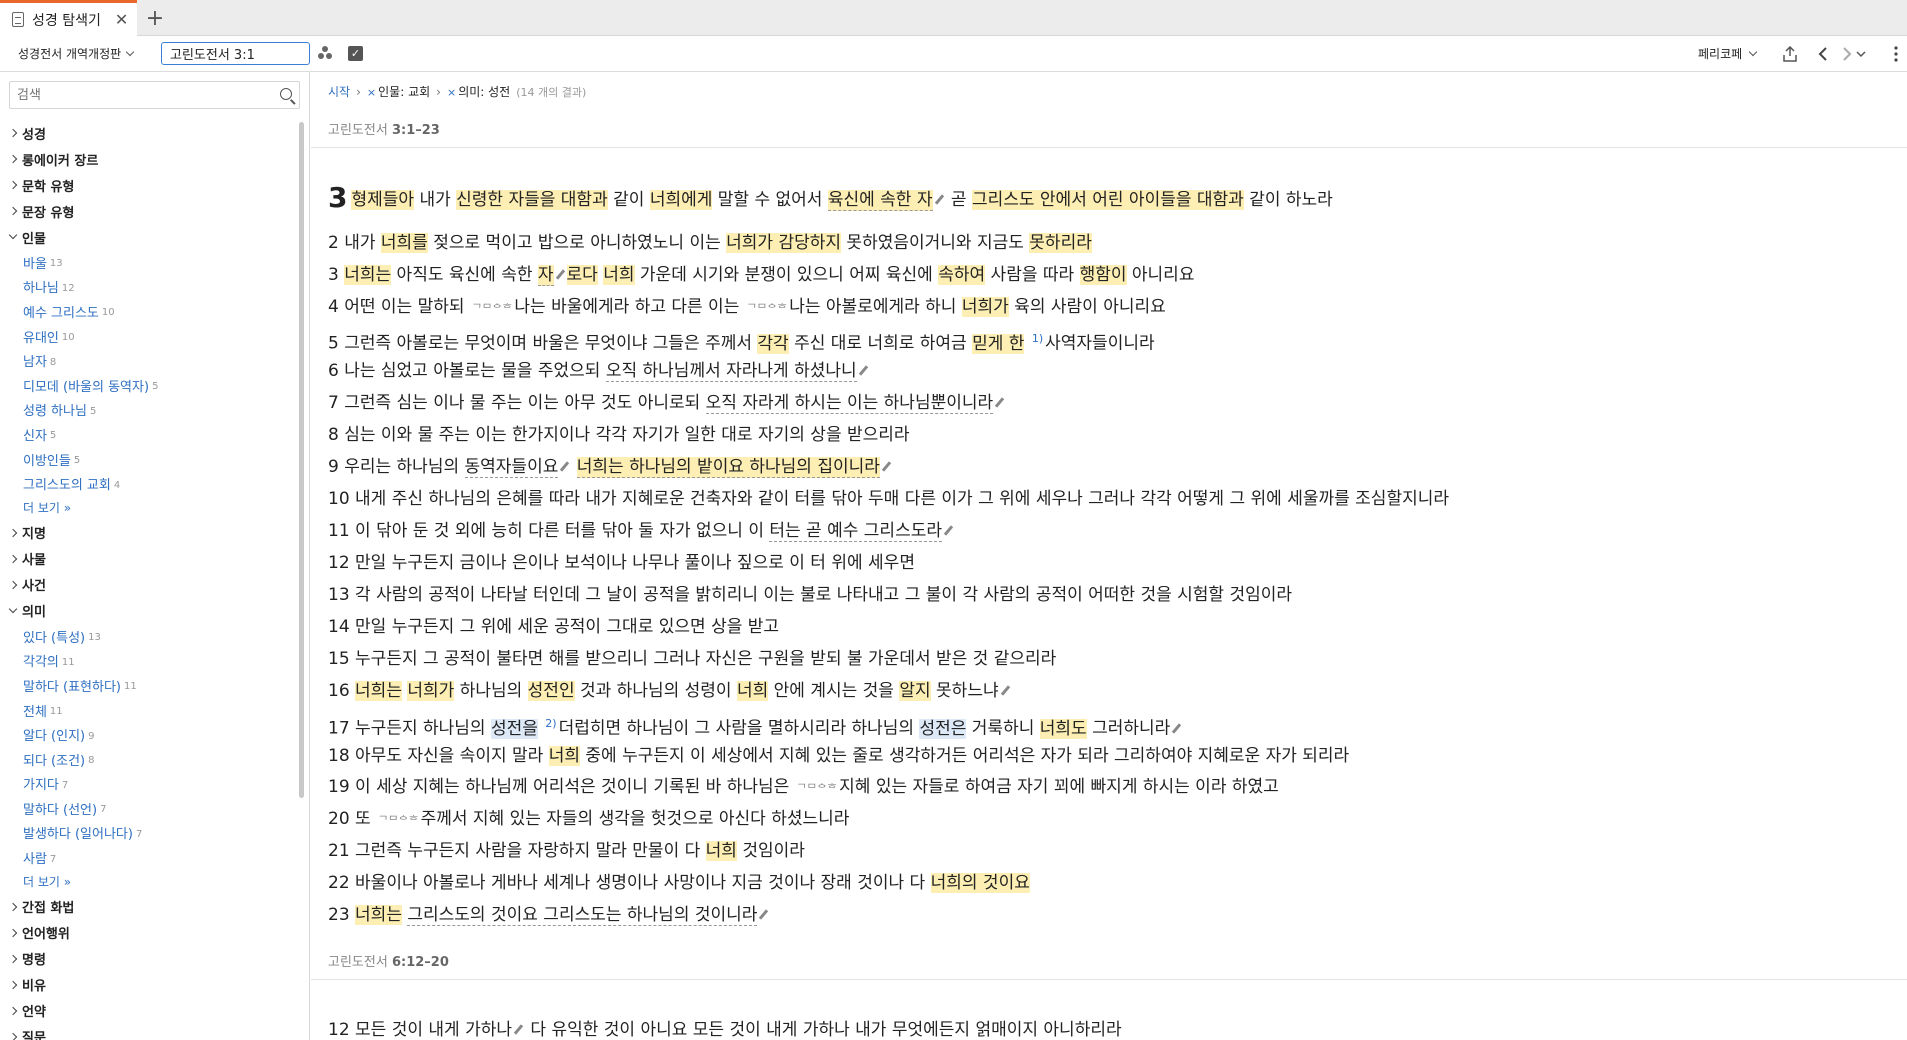 The image size is (1907, 1040). I want to click on facet-figurative: 비유, so click(149, 985).